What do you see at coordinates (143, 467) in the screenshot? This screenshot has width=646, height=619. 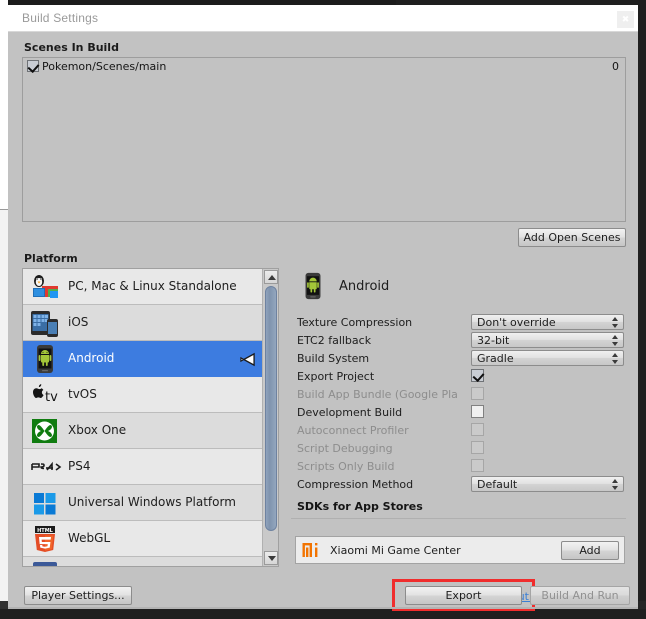 I see `platform-item-ps4: PS4` at bounding box center [143, 467].